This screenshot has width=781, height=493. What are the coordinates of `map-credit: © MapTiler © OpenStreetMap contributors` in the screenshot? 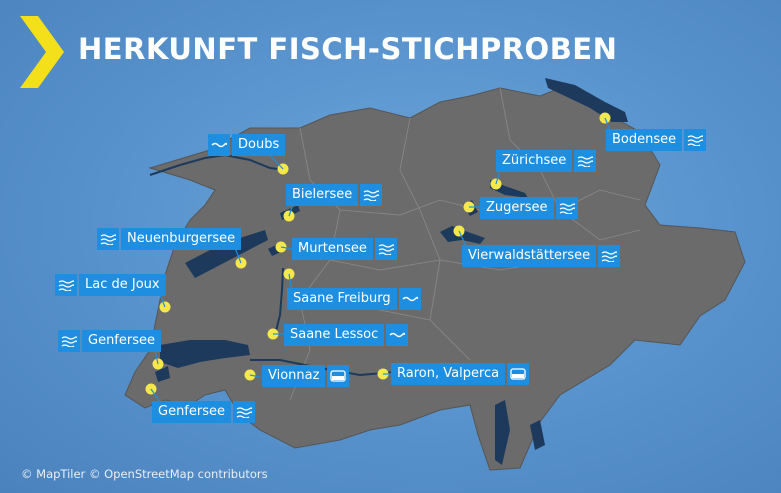 It's located at (144, 474).